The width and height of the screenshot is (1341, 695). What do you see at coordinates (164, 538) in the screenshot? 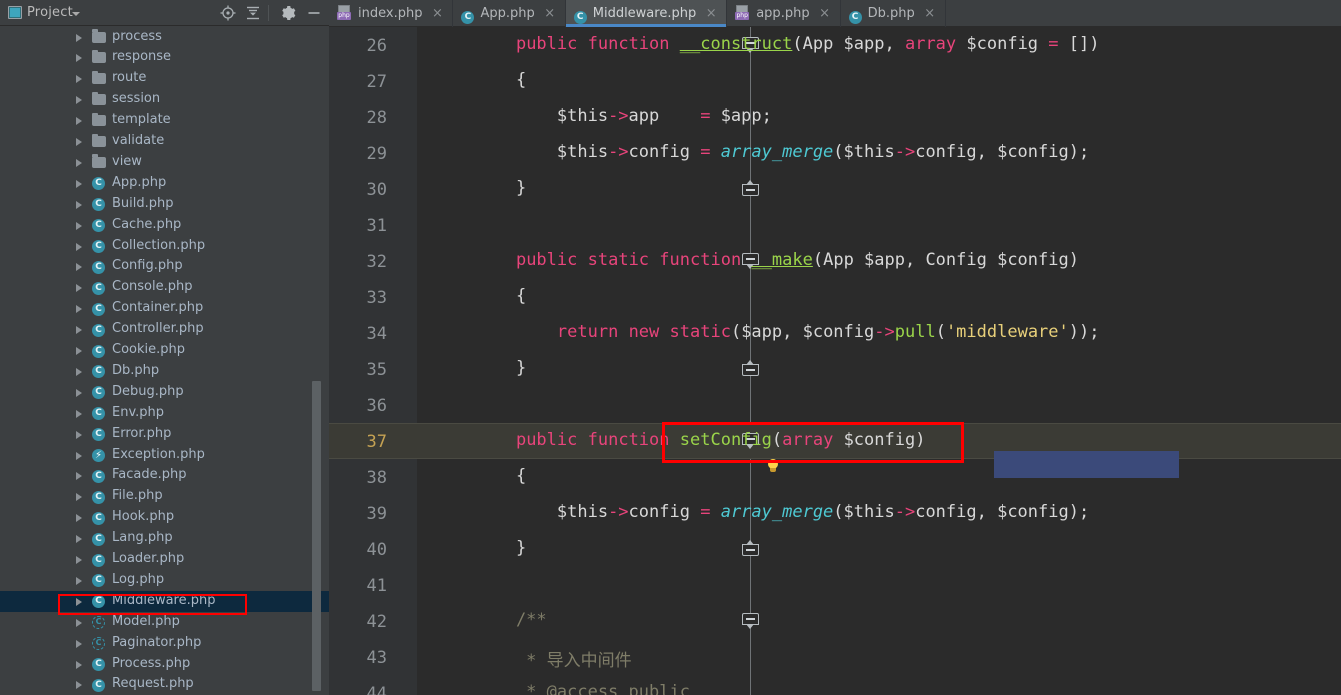
I see `tree-item-lang-php: Lang.php` at bounding box center [164, 538].